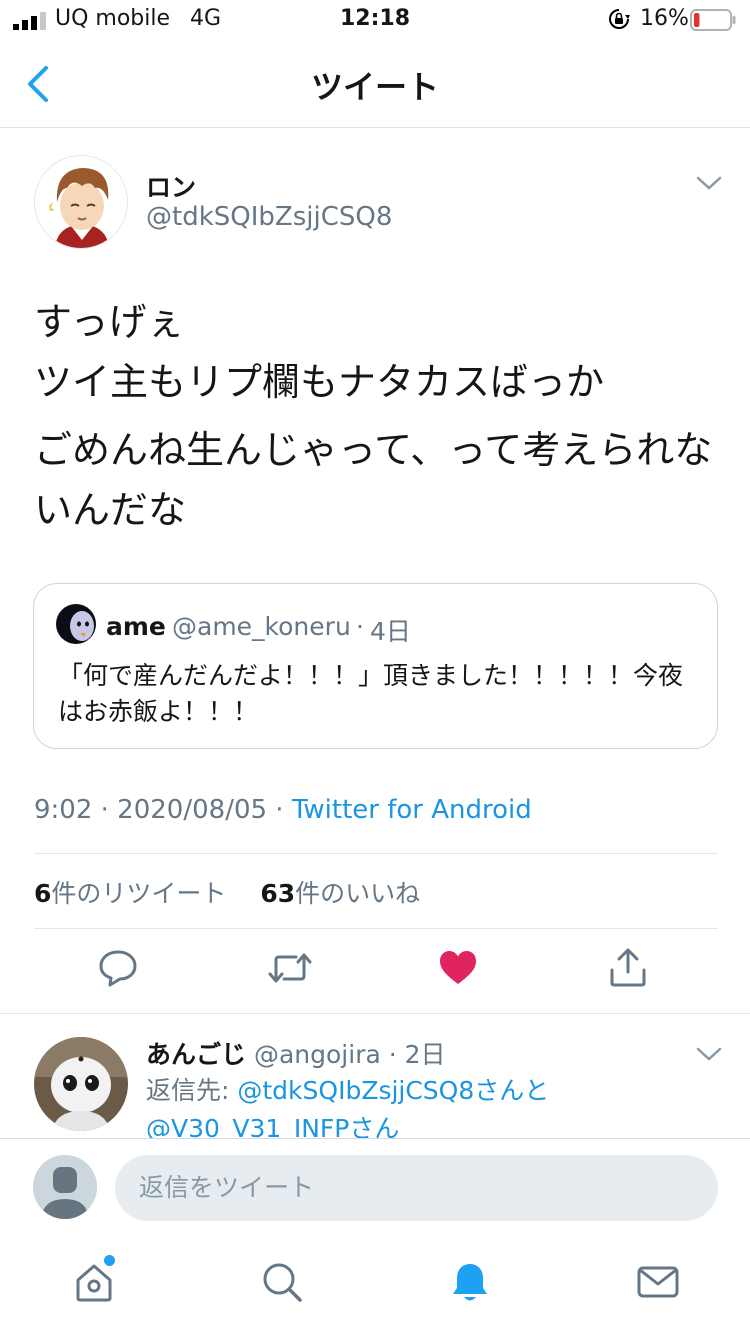 The image size is (750, 1334). I want to click on tweet-meta: 9:02 · 2020/08/05 · Twitter for Android, so click(283, 810).